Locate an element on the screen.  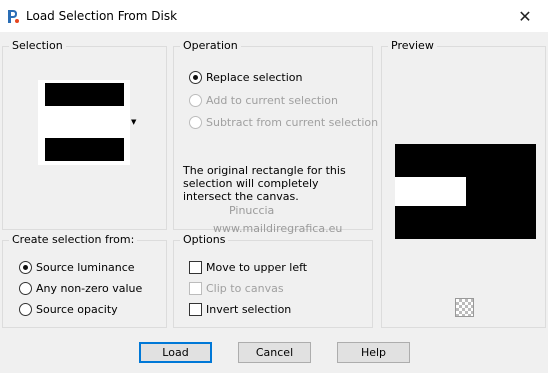
checkbox-clip-to-canvas-box is located at coordinates (195, 288).